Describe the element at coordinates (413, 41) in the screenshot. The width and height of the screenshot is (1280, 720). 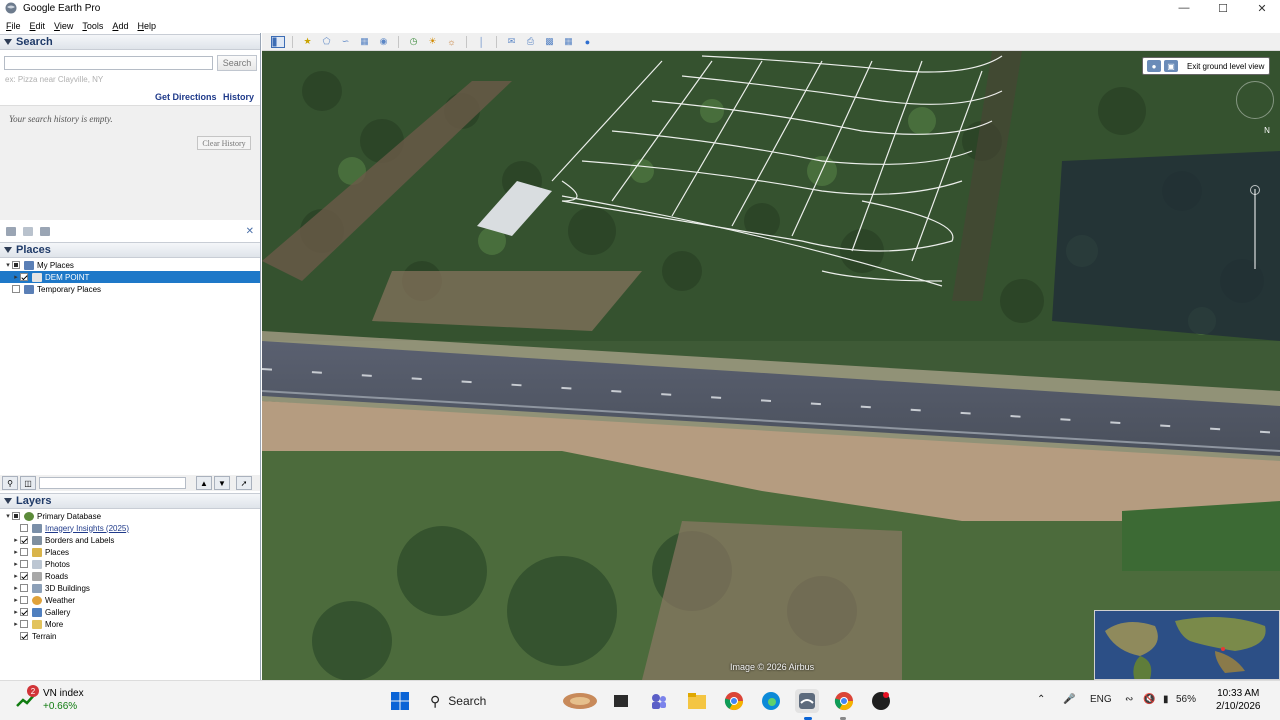
I see `historical-imagery-icon: ◷` at that location.